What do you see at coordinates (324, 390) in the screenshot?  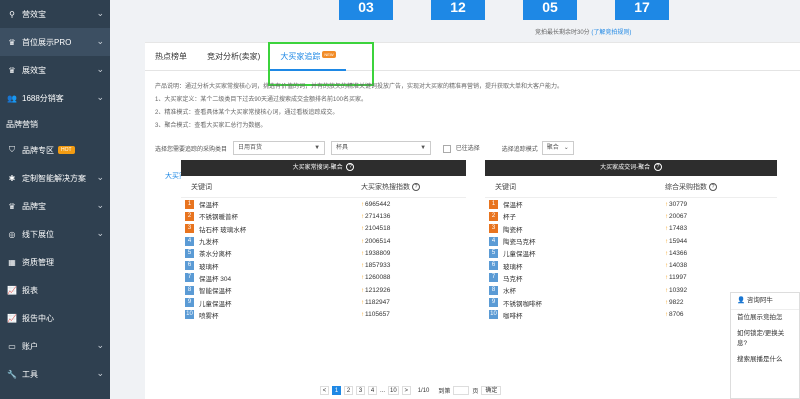 I see `prev-page-button: <` at bounding box center [324, 390].